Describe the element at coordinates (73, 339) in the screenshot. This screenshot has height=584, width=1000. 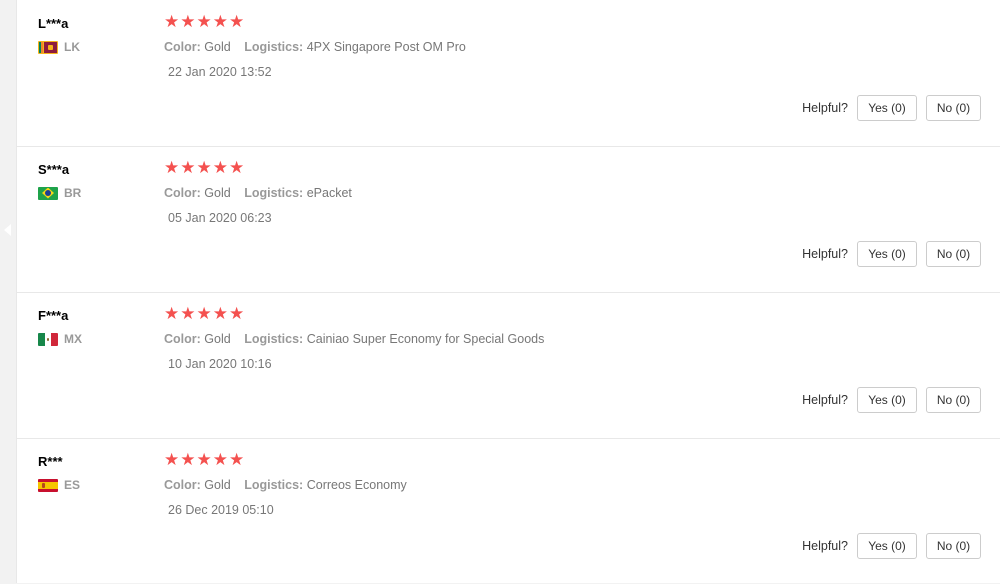
I see `country-code: MX` at that location.